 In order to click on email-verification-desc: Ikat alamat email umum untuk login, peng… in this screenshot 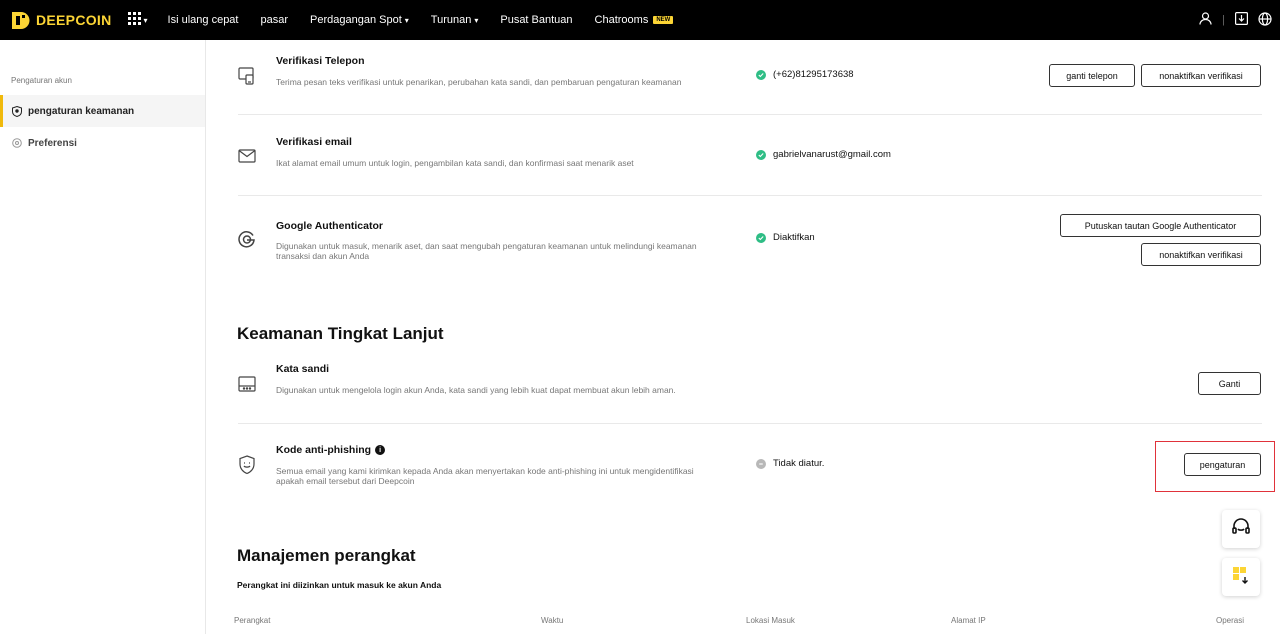, I will do `click(455, 163)`.